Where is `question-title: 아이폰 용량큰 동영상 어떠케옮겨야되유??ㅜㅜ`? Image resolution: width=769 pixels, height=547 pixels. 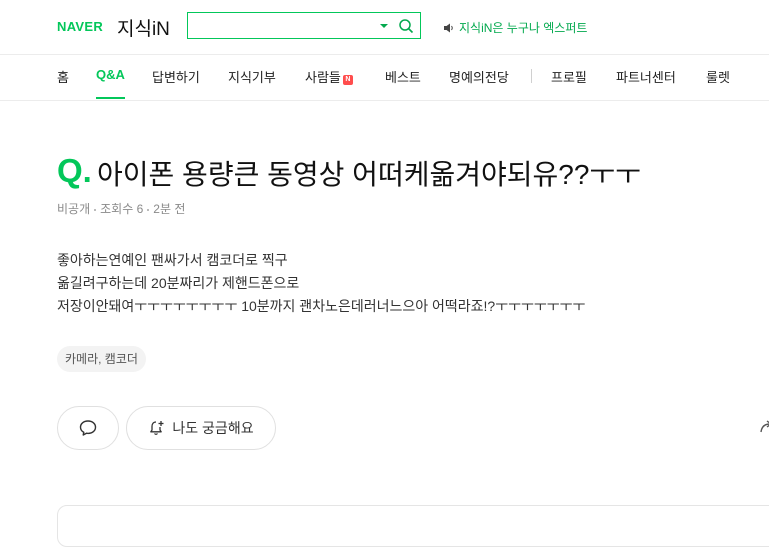
question-title: 아이폰 용량큰 동영상 어떠케옮겨야되유??ㅜㅜ is located at coordinates (369, 174).